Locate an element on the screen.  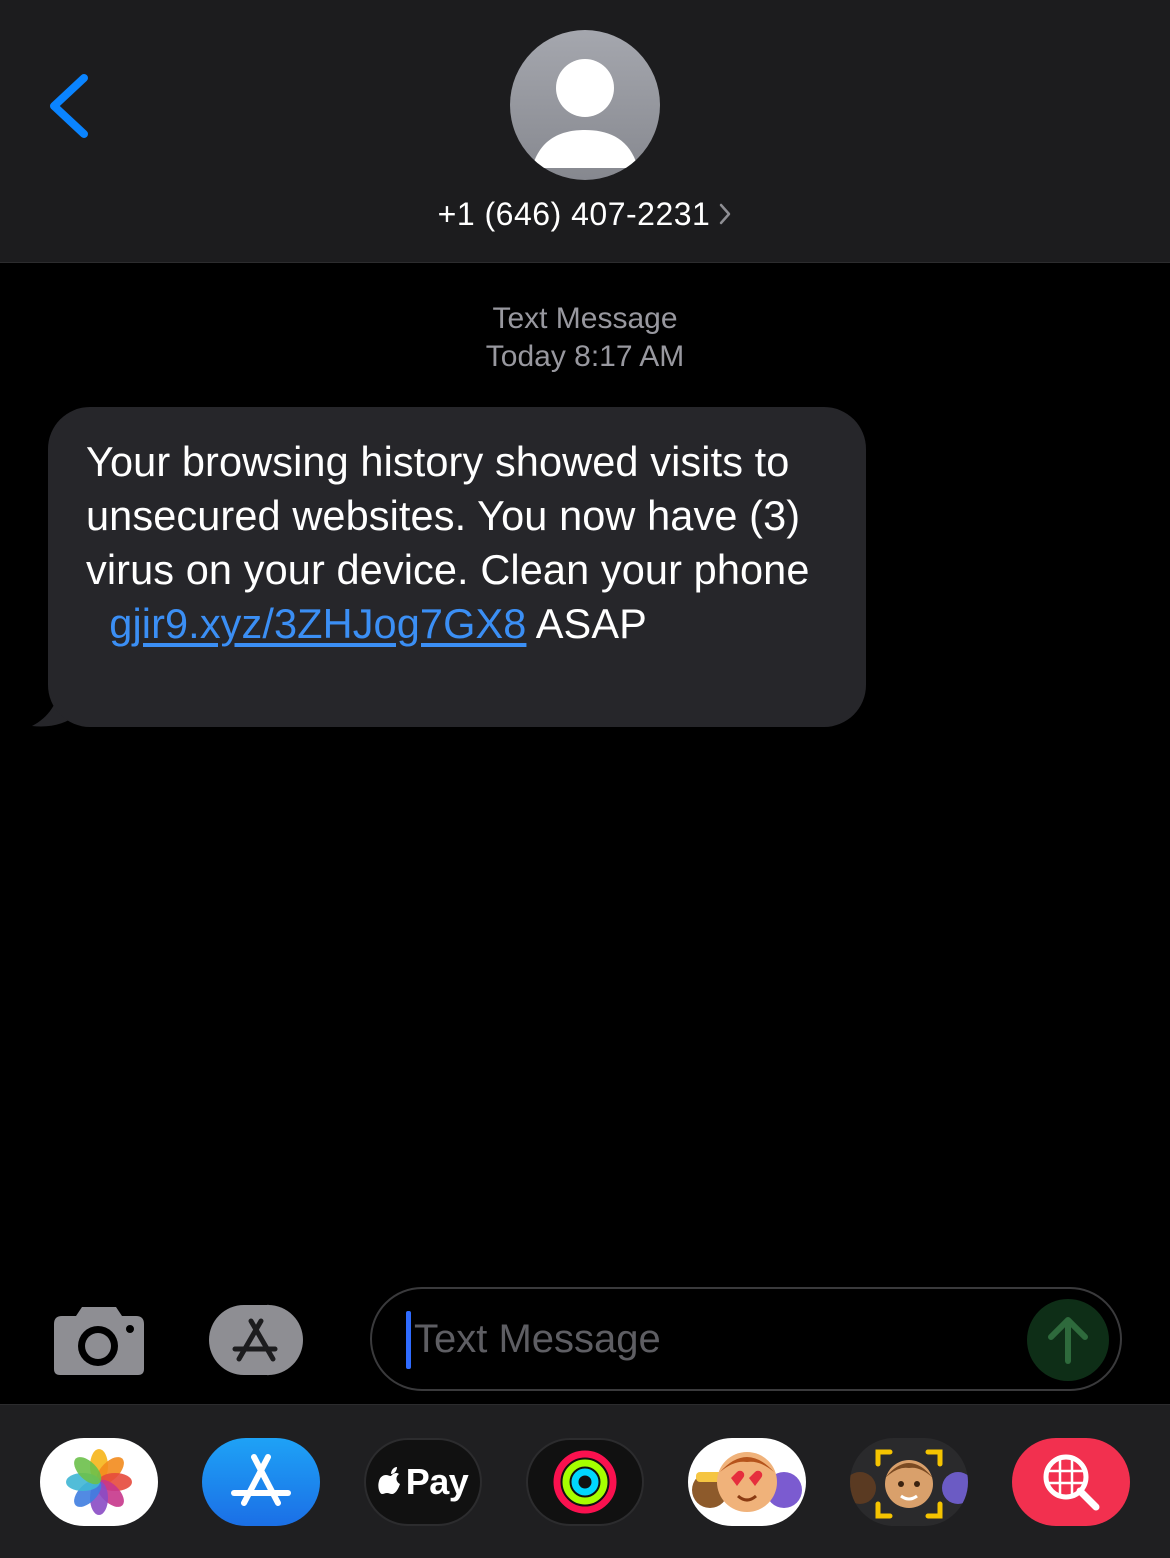
contact-number: +1 (646) 407-2231 is located at coordinates (574, 213).